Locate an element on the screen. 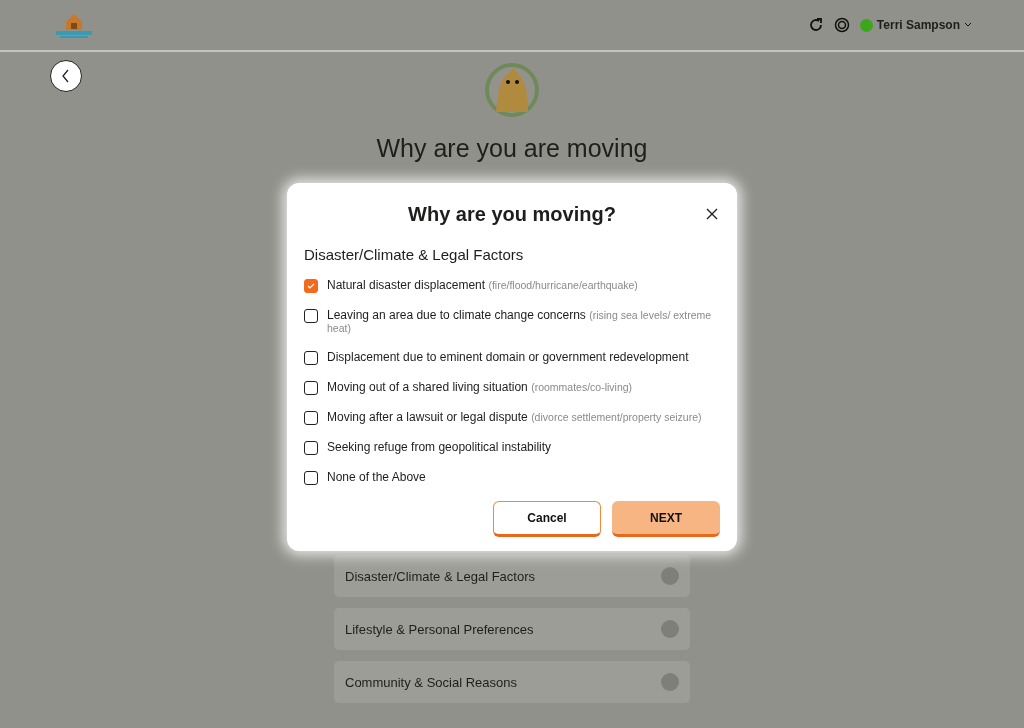 The image size is (1024, 728). mascot-avatar-drawing is located at coordinates (512, 90).